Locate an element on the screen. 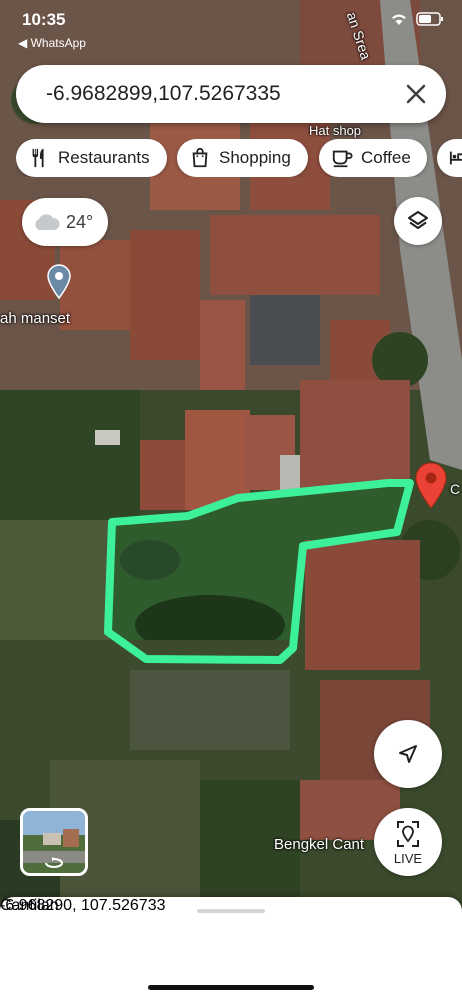 The image size is (462, 1000). place-coordinates: -6.968290, 107.526733 is located at coordinates (83, 905).